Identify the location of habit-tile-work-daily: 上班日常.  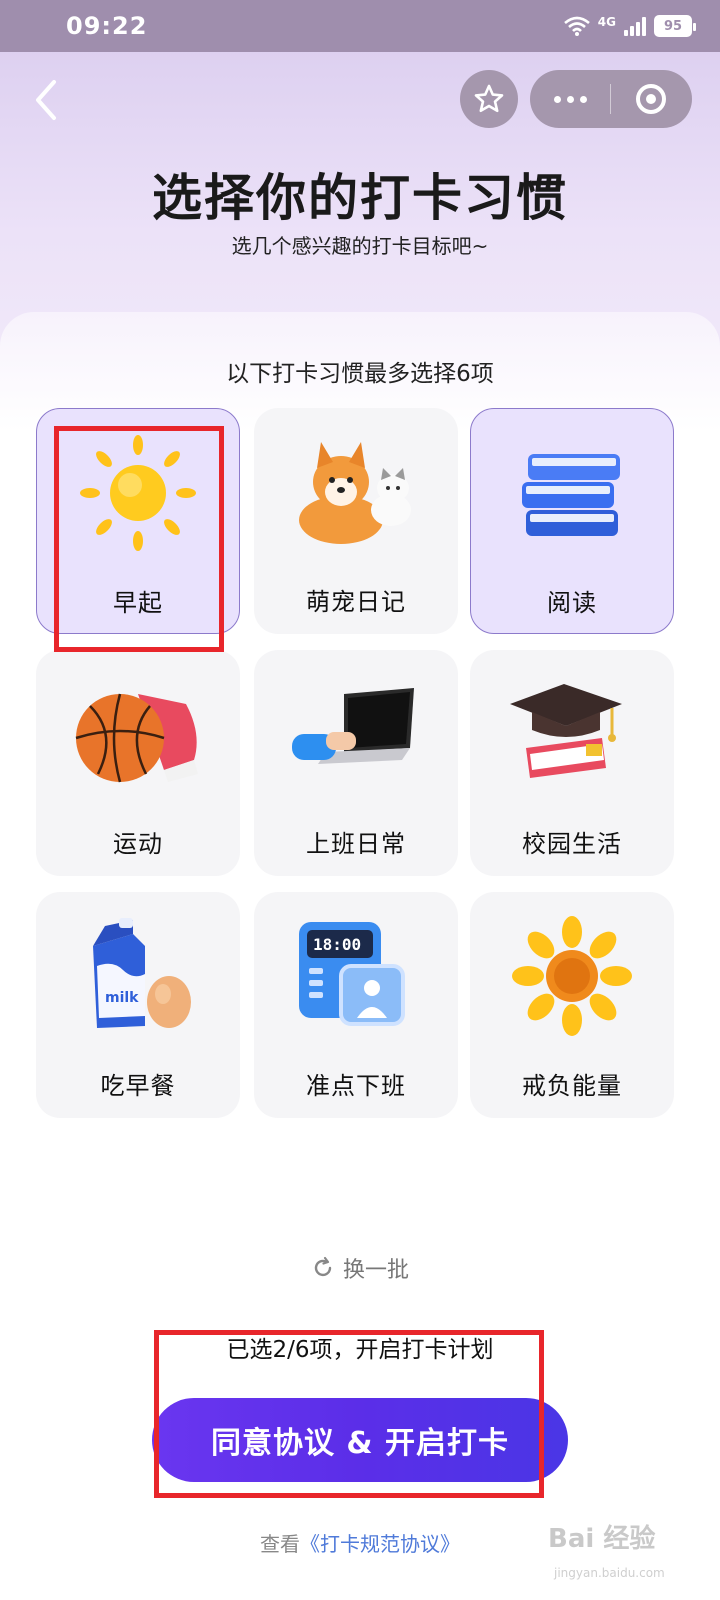
(356, 763).